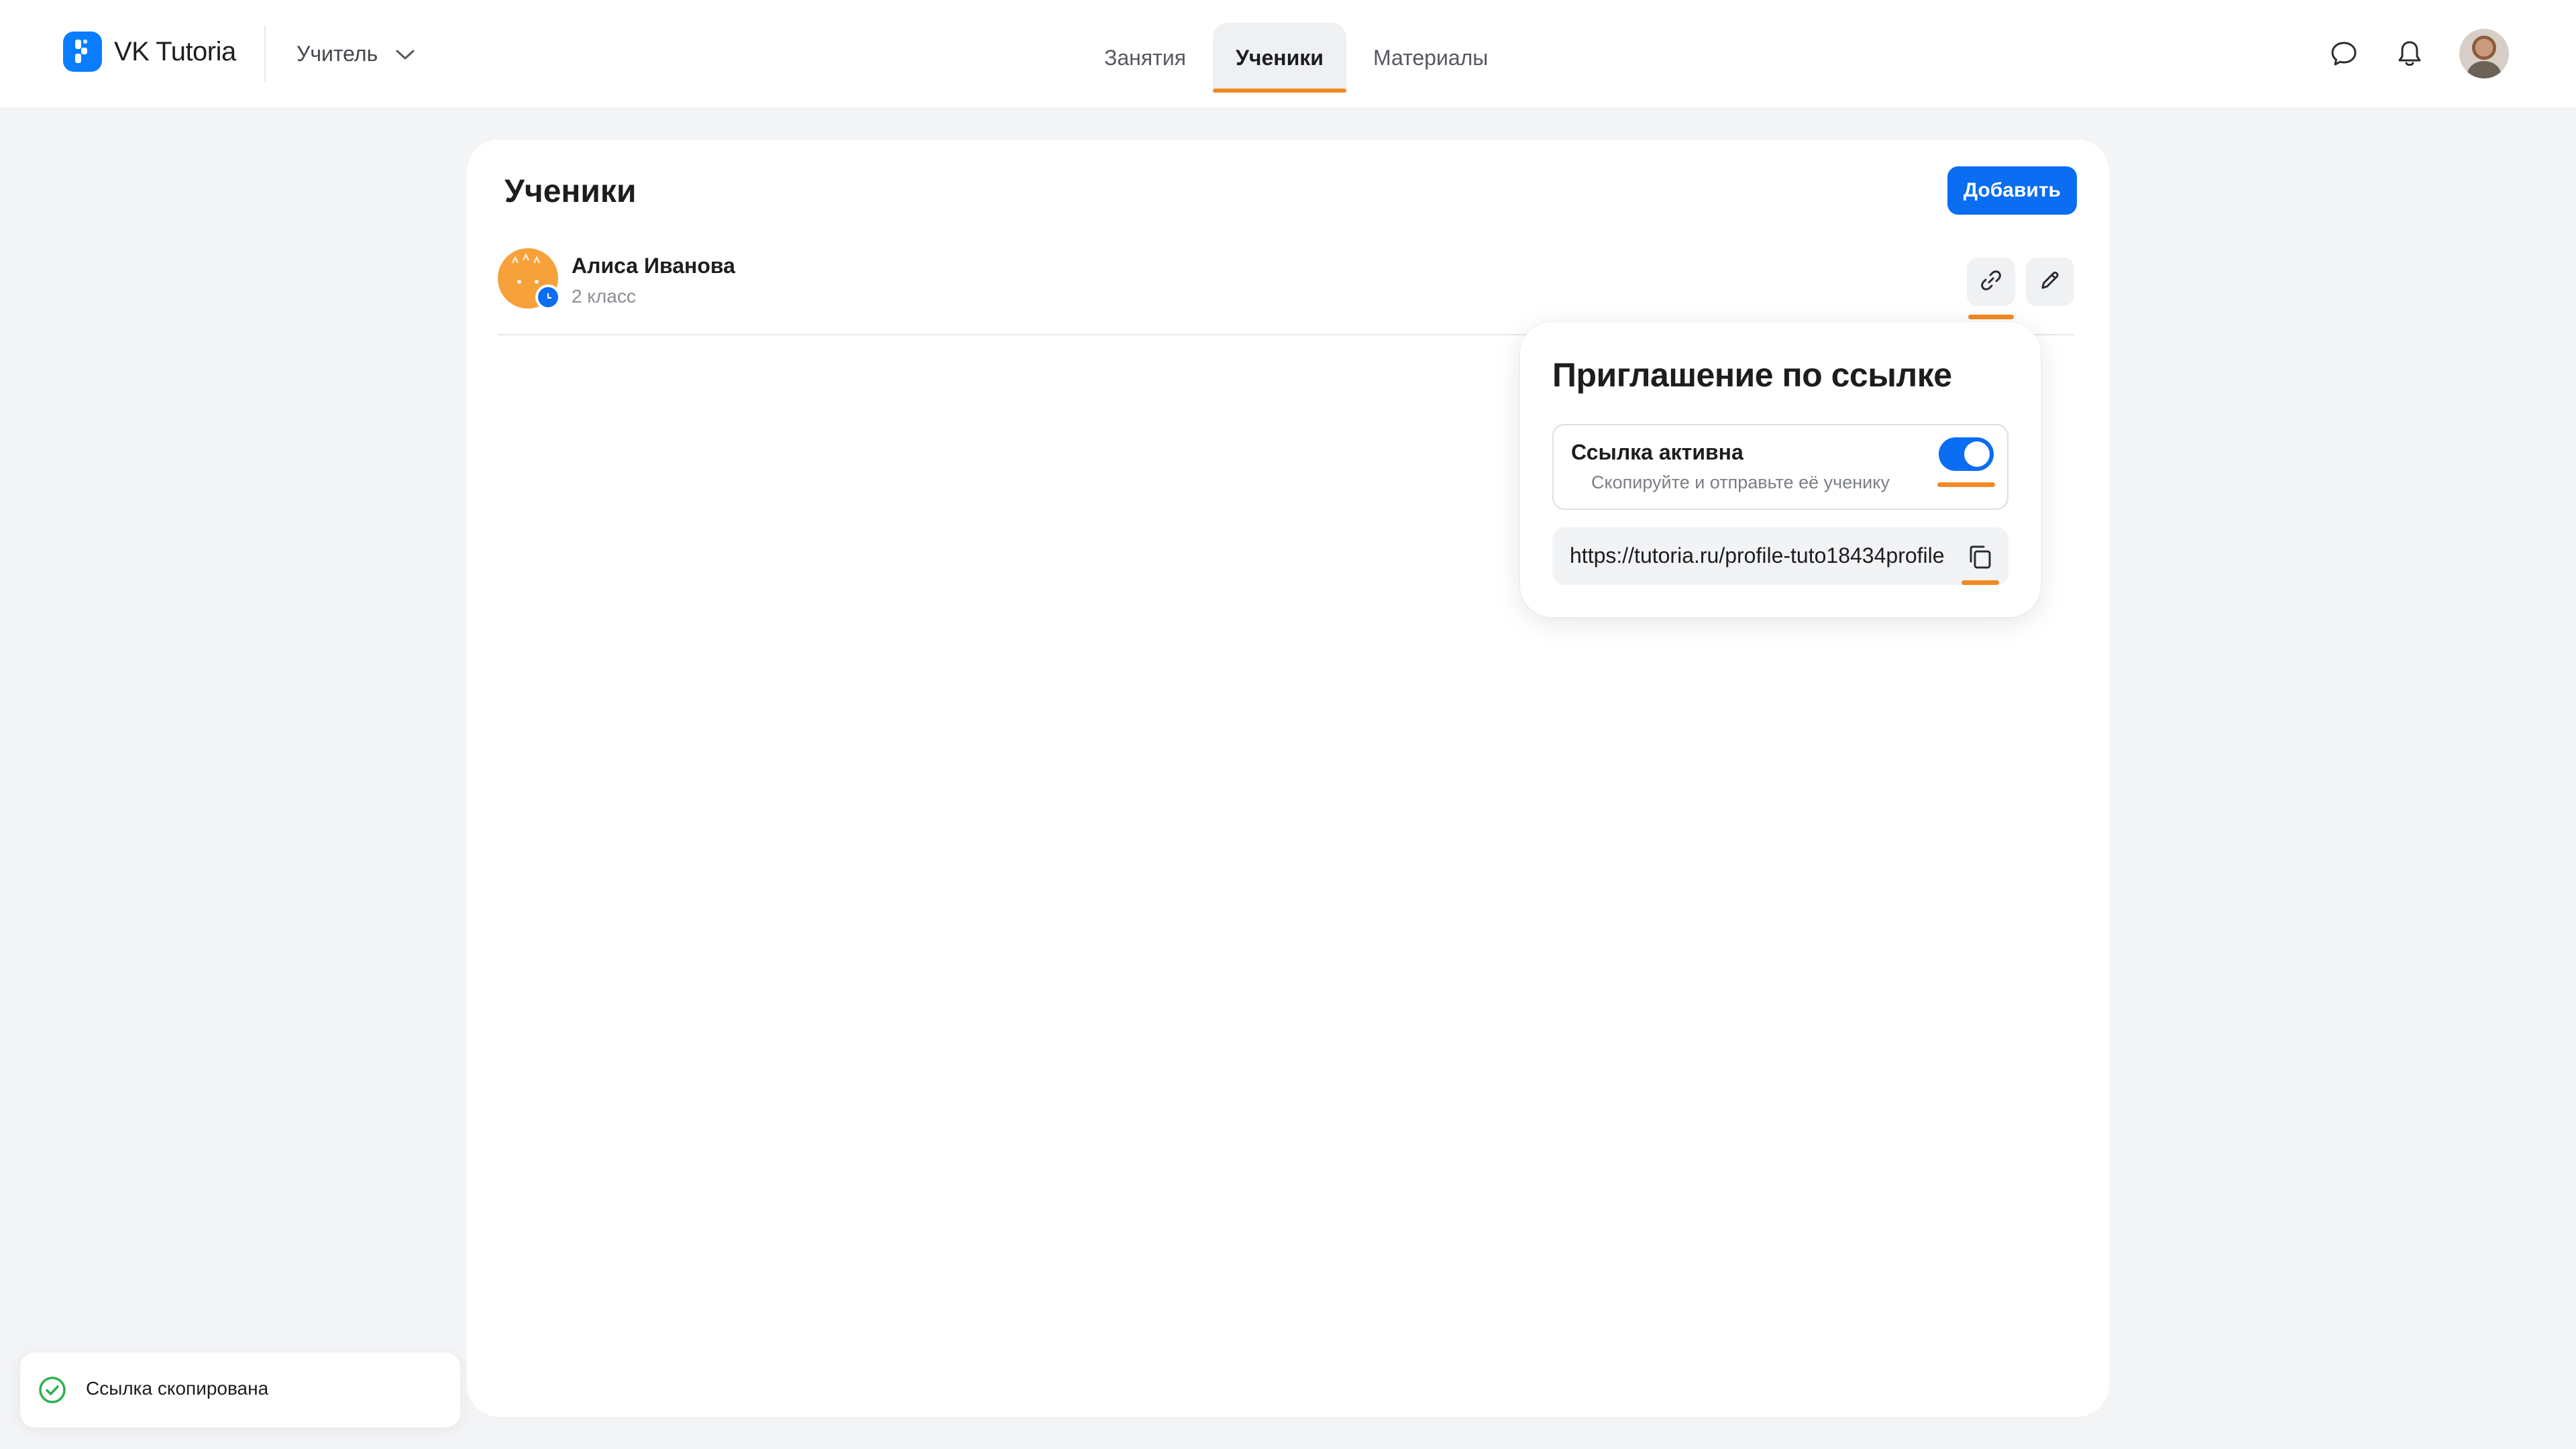  Describe the element at coordinates (337, 53) in the screenshot. I see `role-label: Учитель` at that location.